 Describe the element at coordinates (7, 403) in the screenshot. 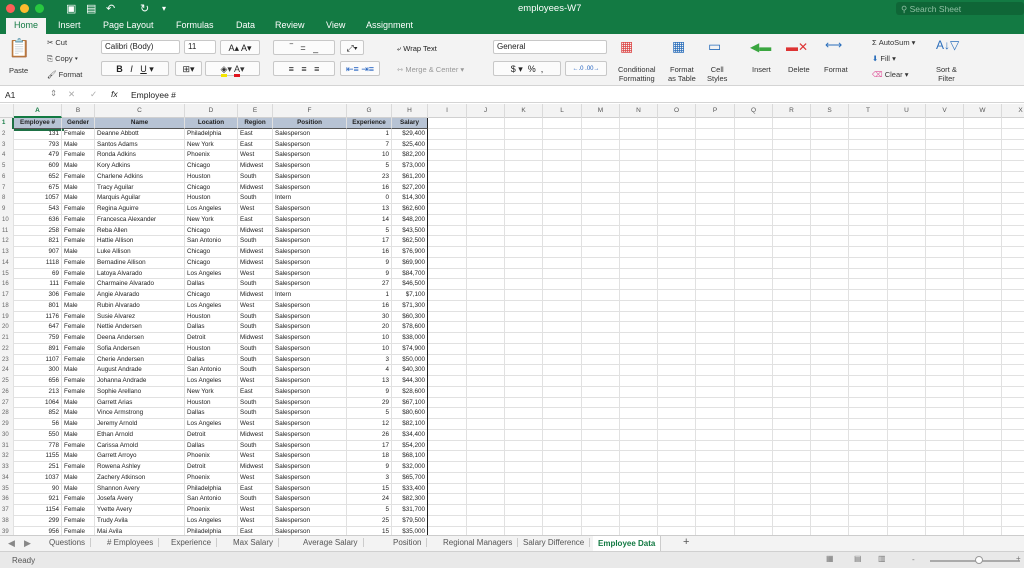

I see `row-number: 27` at that location.